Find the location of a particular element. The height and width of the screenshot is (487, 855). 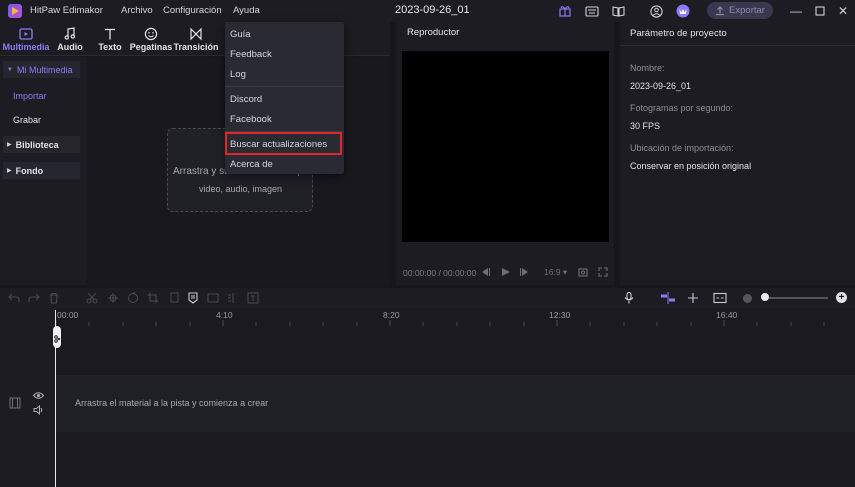

nav-importar: Importar is located at coordinates (41, 95).